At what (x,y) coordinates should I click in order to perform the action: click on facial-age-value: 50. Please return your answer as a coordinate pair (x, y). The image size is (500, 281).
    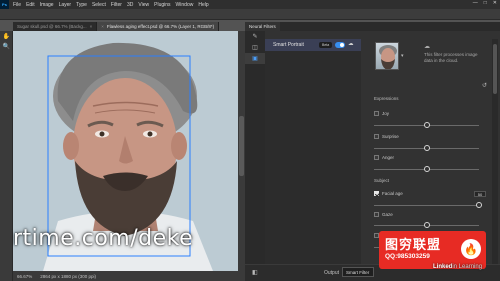
    Looking at the image, I should click on (480, 194).